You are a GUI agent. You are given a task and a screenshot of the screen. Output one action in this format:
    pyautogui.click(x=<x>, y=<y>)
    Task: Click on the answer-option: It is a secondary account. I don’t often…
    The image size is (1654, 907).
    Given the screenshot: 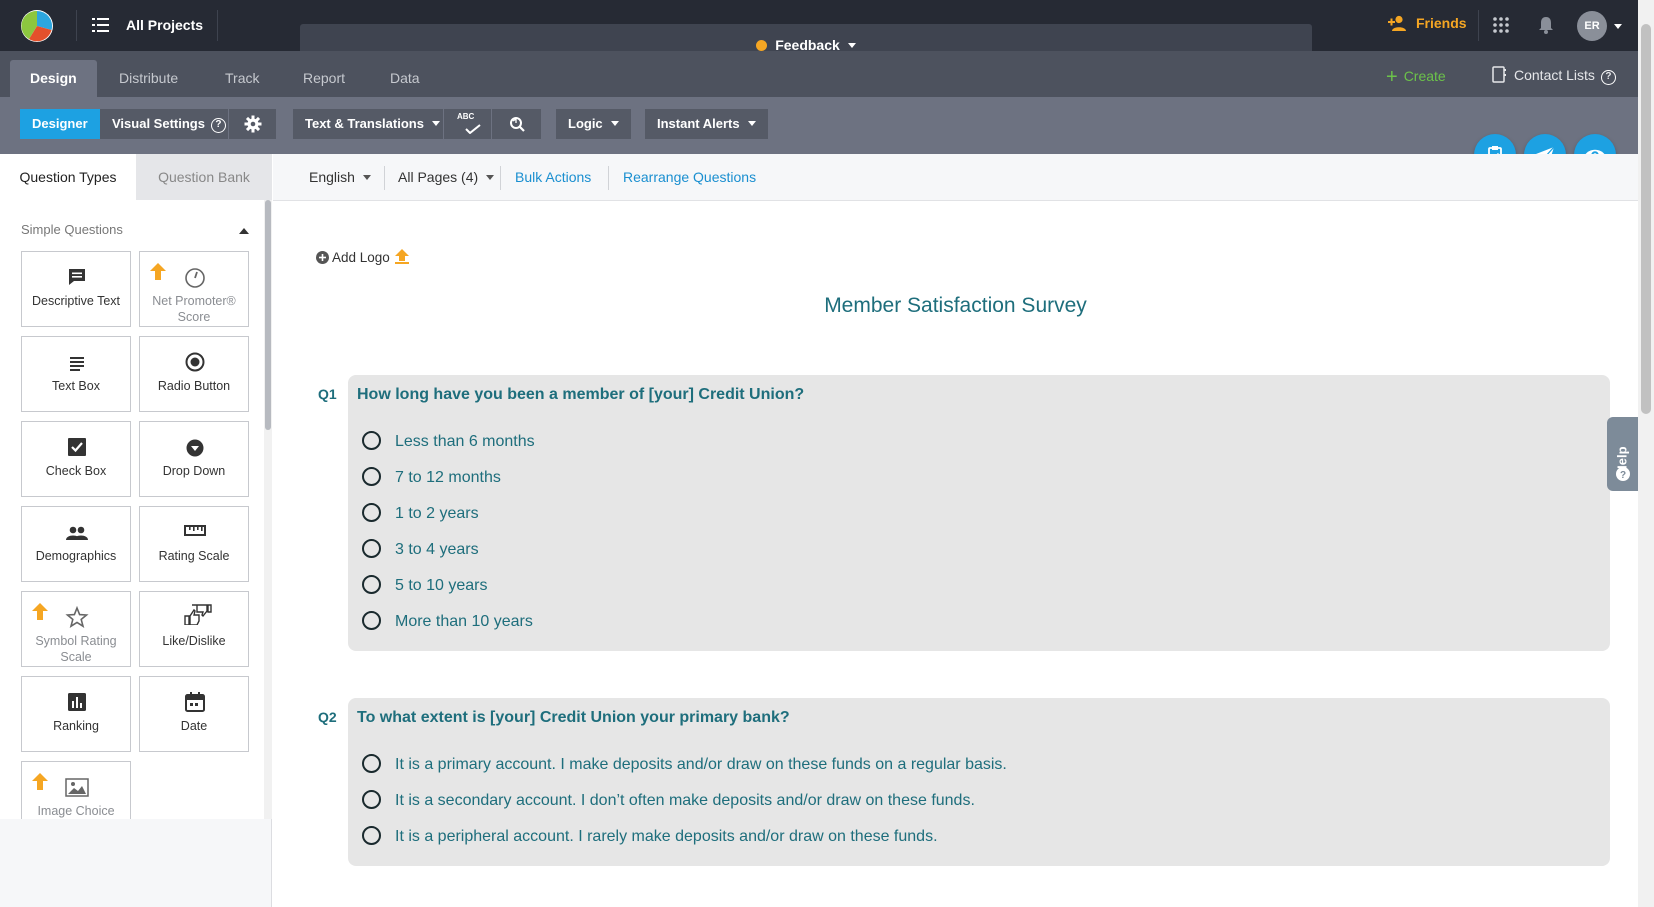 What is the action you would take?
    pyautogui.click(x=668, y=800)
    